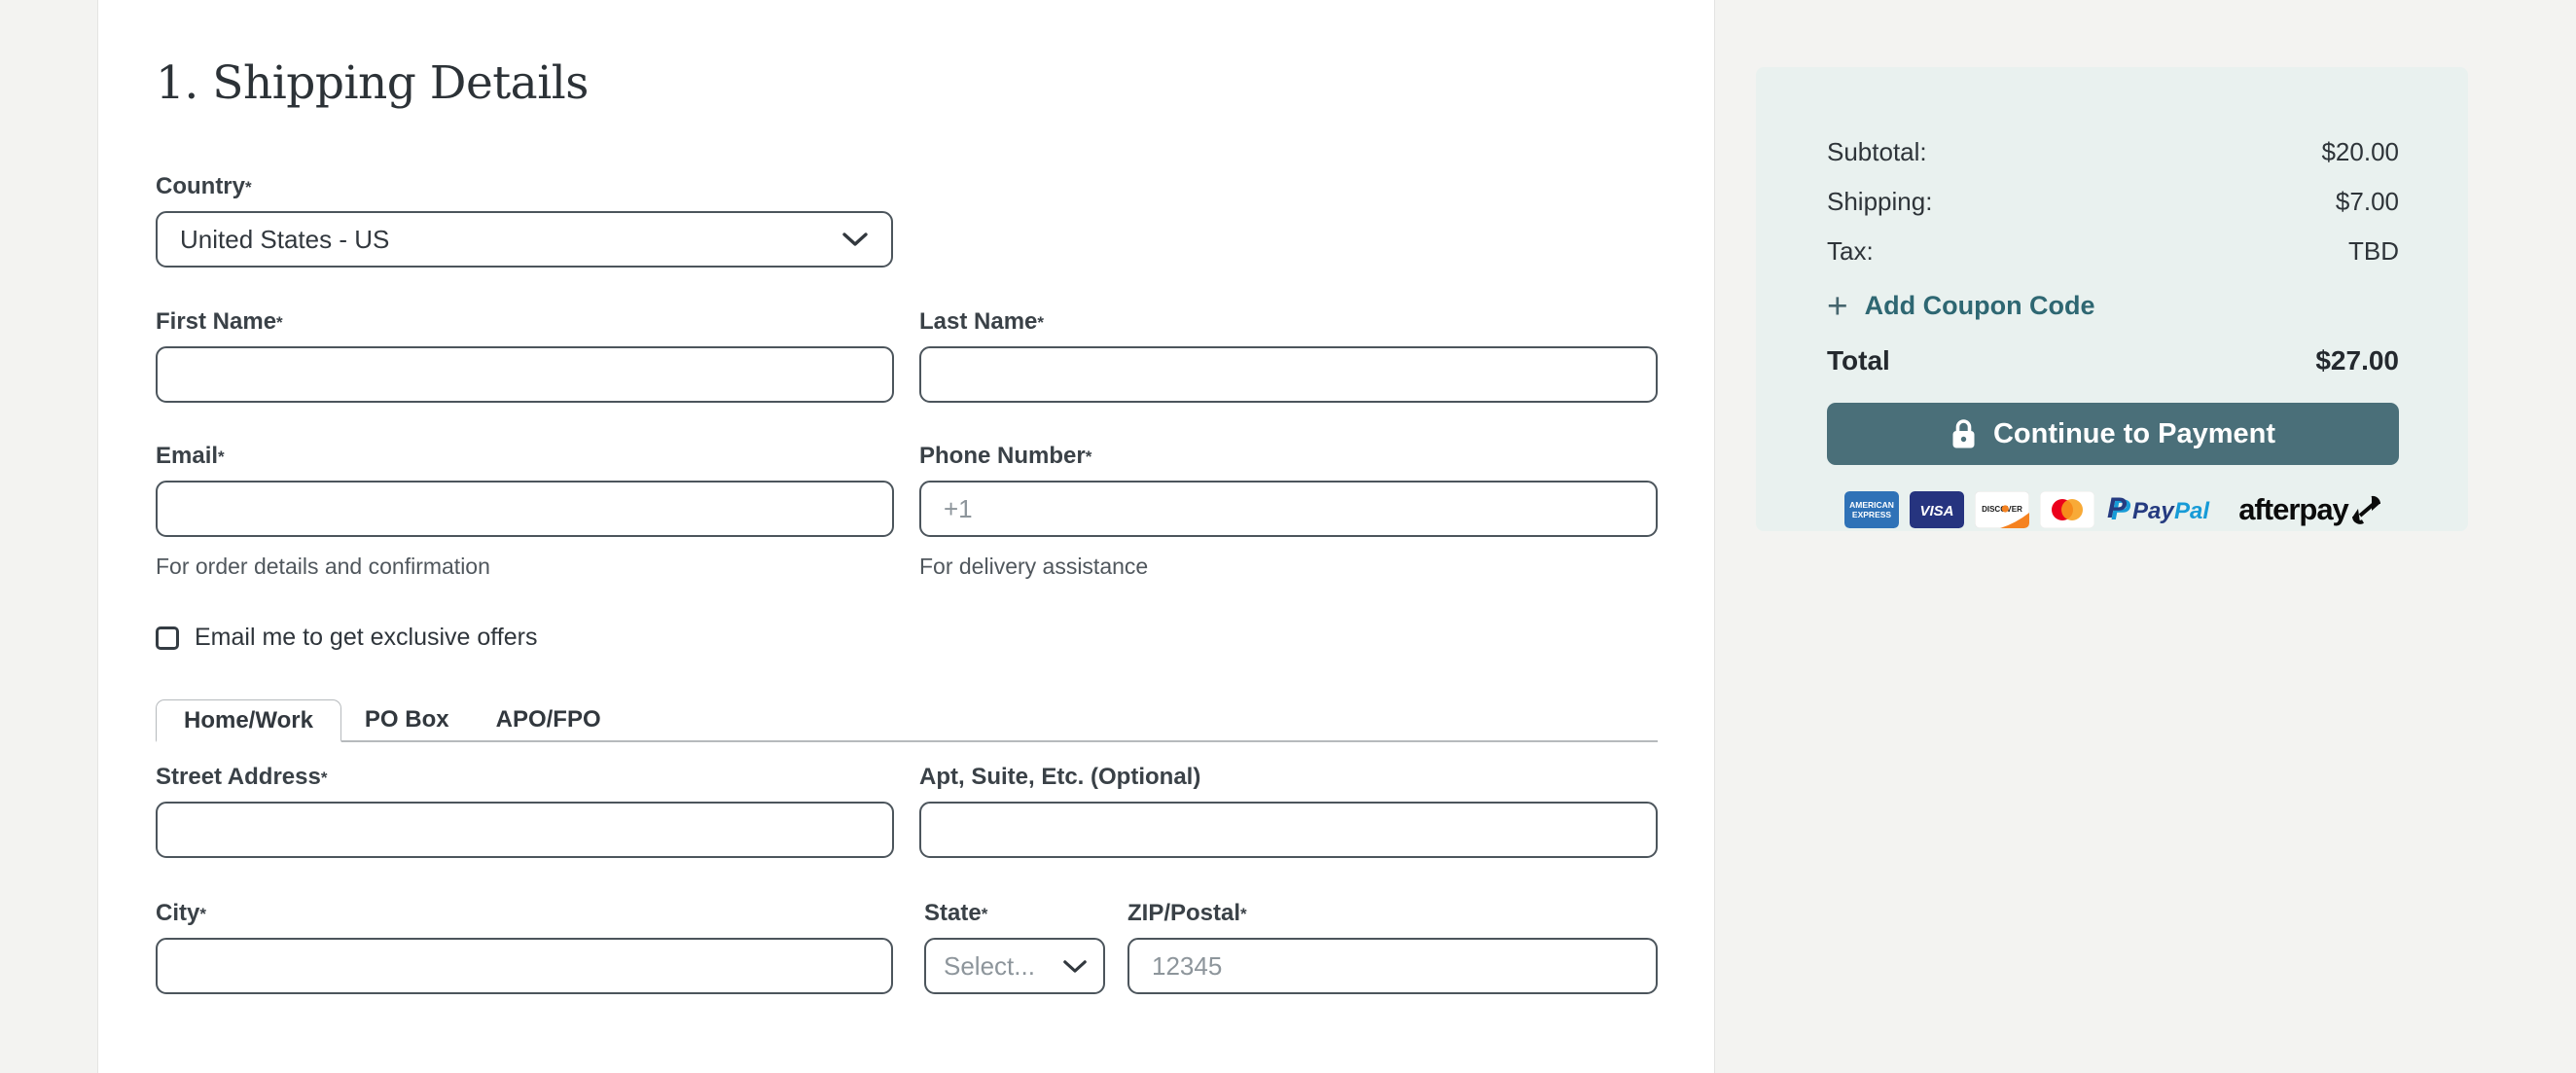  Describe the element at coordinates (248, 720) in the screenshot. I see `tab-home-work: Home/Work` at that location.